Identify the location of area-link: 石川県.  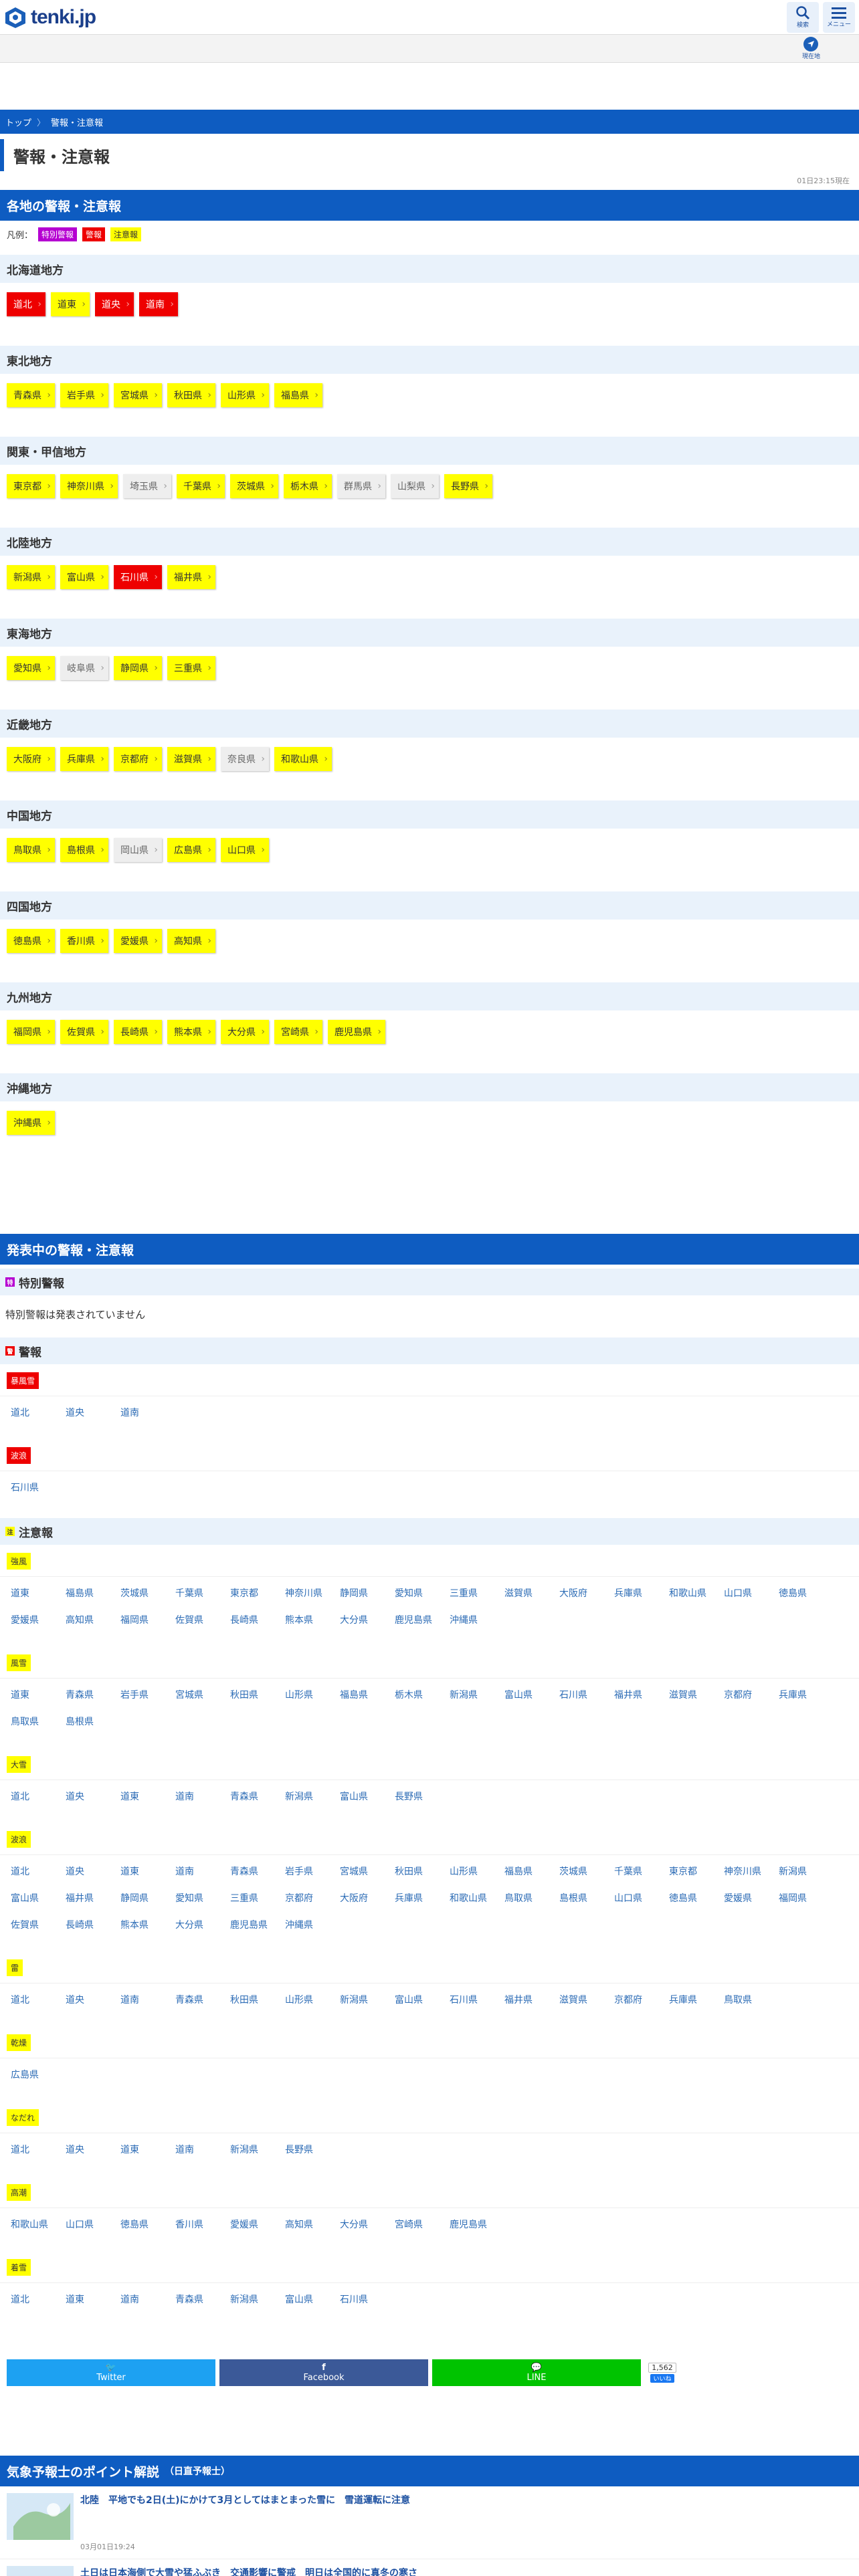
(474, 2000).